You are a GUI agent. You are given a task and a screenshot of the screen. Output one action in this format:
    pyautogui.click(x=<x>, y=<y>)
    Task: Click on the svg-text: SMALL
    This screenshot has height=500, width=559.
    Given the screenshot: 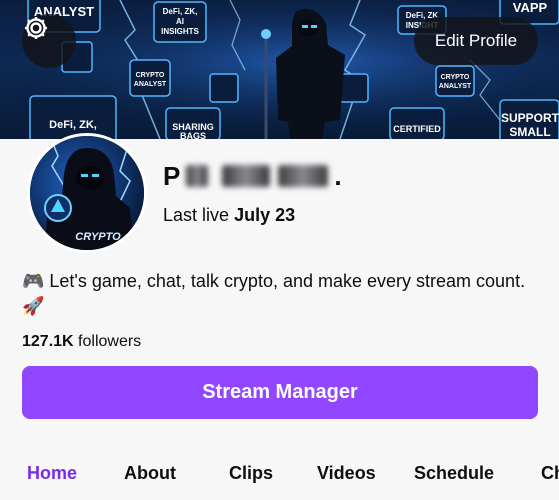 What is the action you would take?
    pyautogui.click(x=529, y=132)
    